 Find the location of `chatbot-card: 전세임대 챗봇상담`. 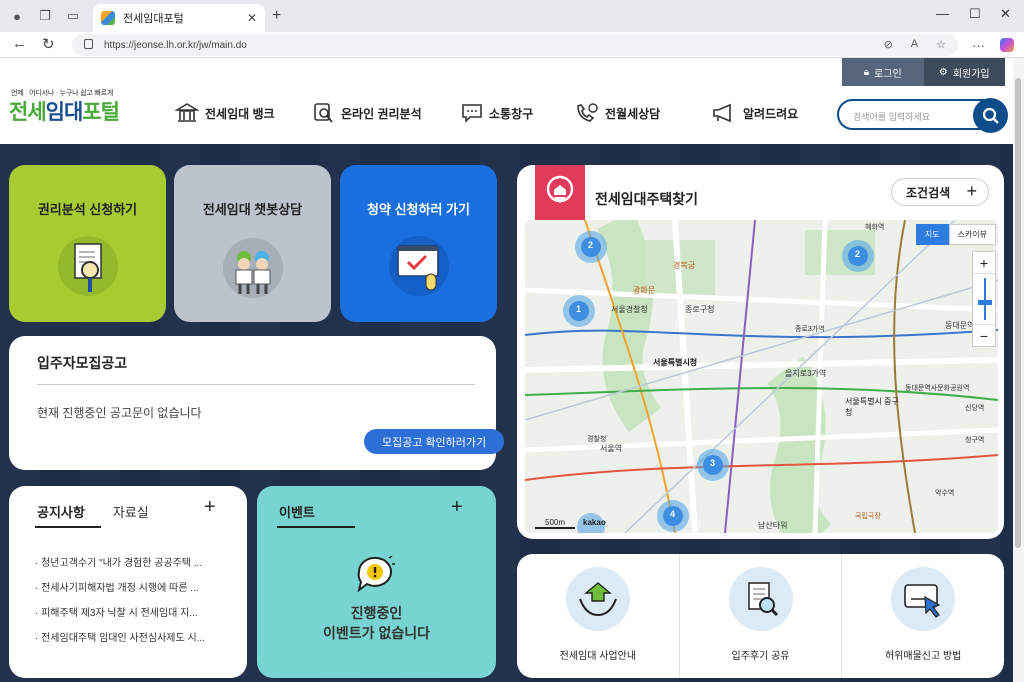

chatbot-card: 전세임대 챗봇상담 is located at coordinates (252, 243).